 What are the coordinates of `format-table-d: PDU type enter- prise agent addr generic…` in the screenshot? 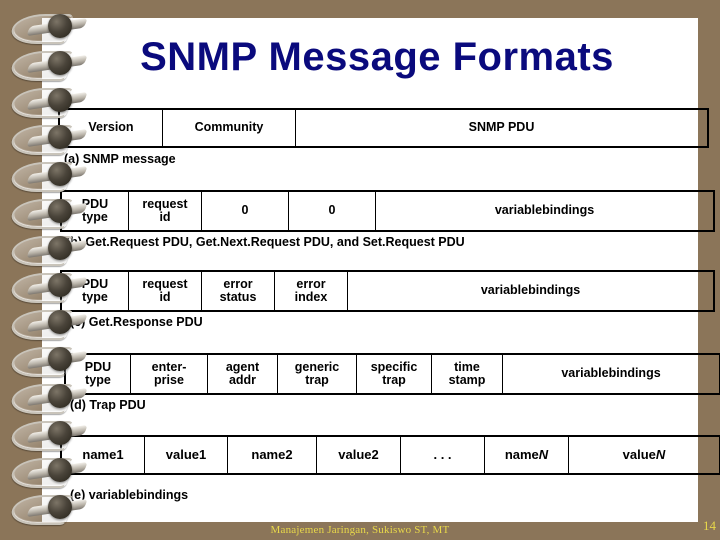 It's located at (392, 374).